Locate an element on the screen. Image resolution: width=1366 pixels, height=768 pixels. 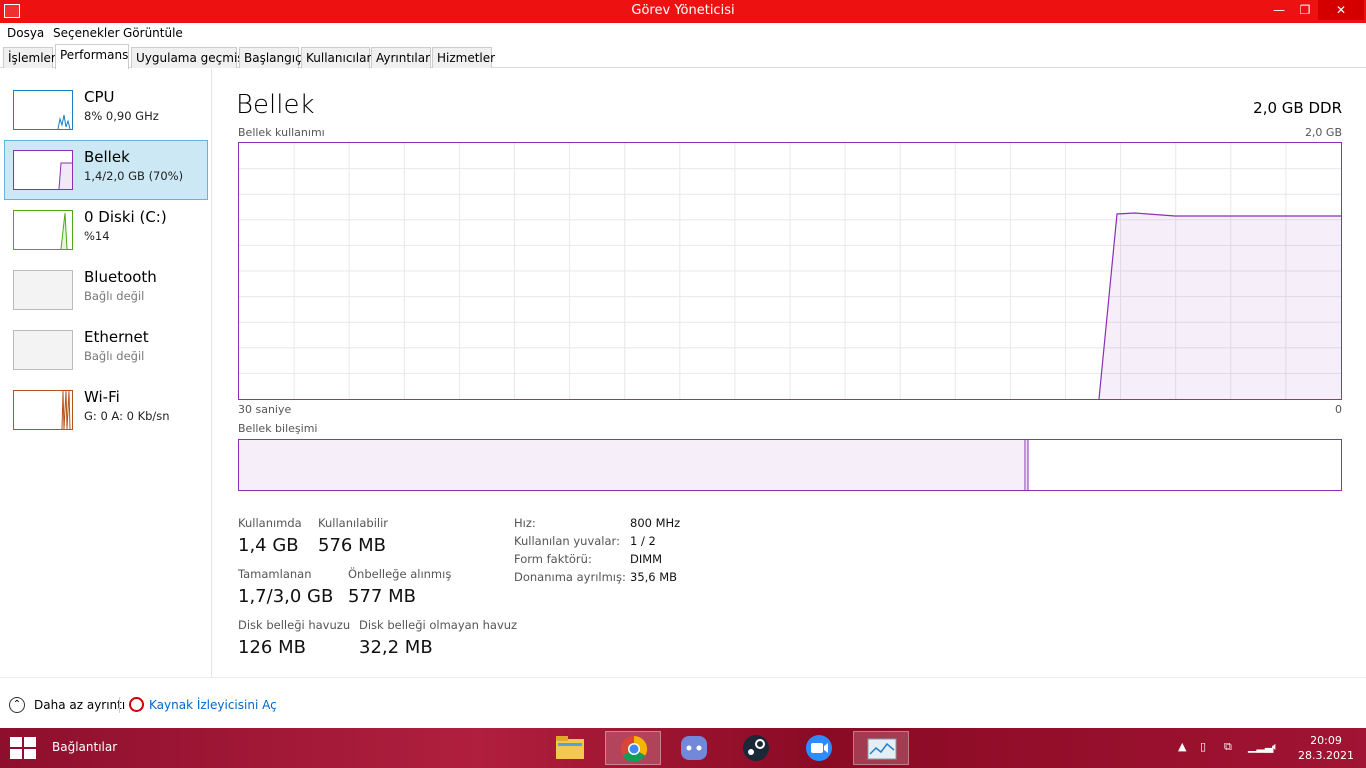
usage-graph-max: 2,0 GB is located at coordinates (1323, 132).